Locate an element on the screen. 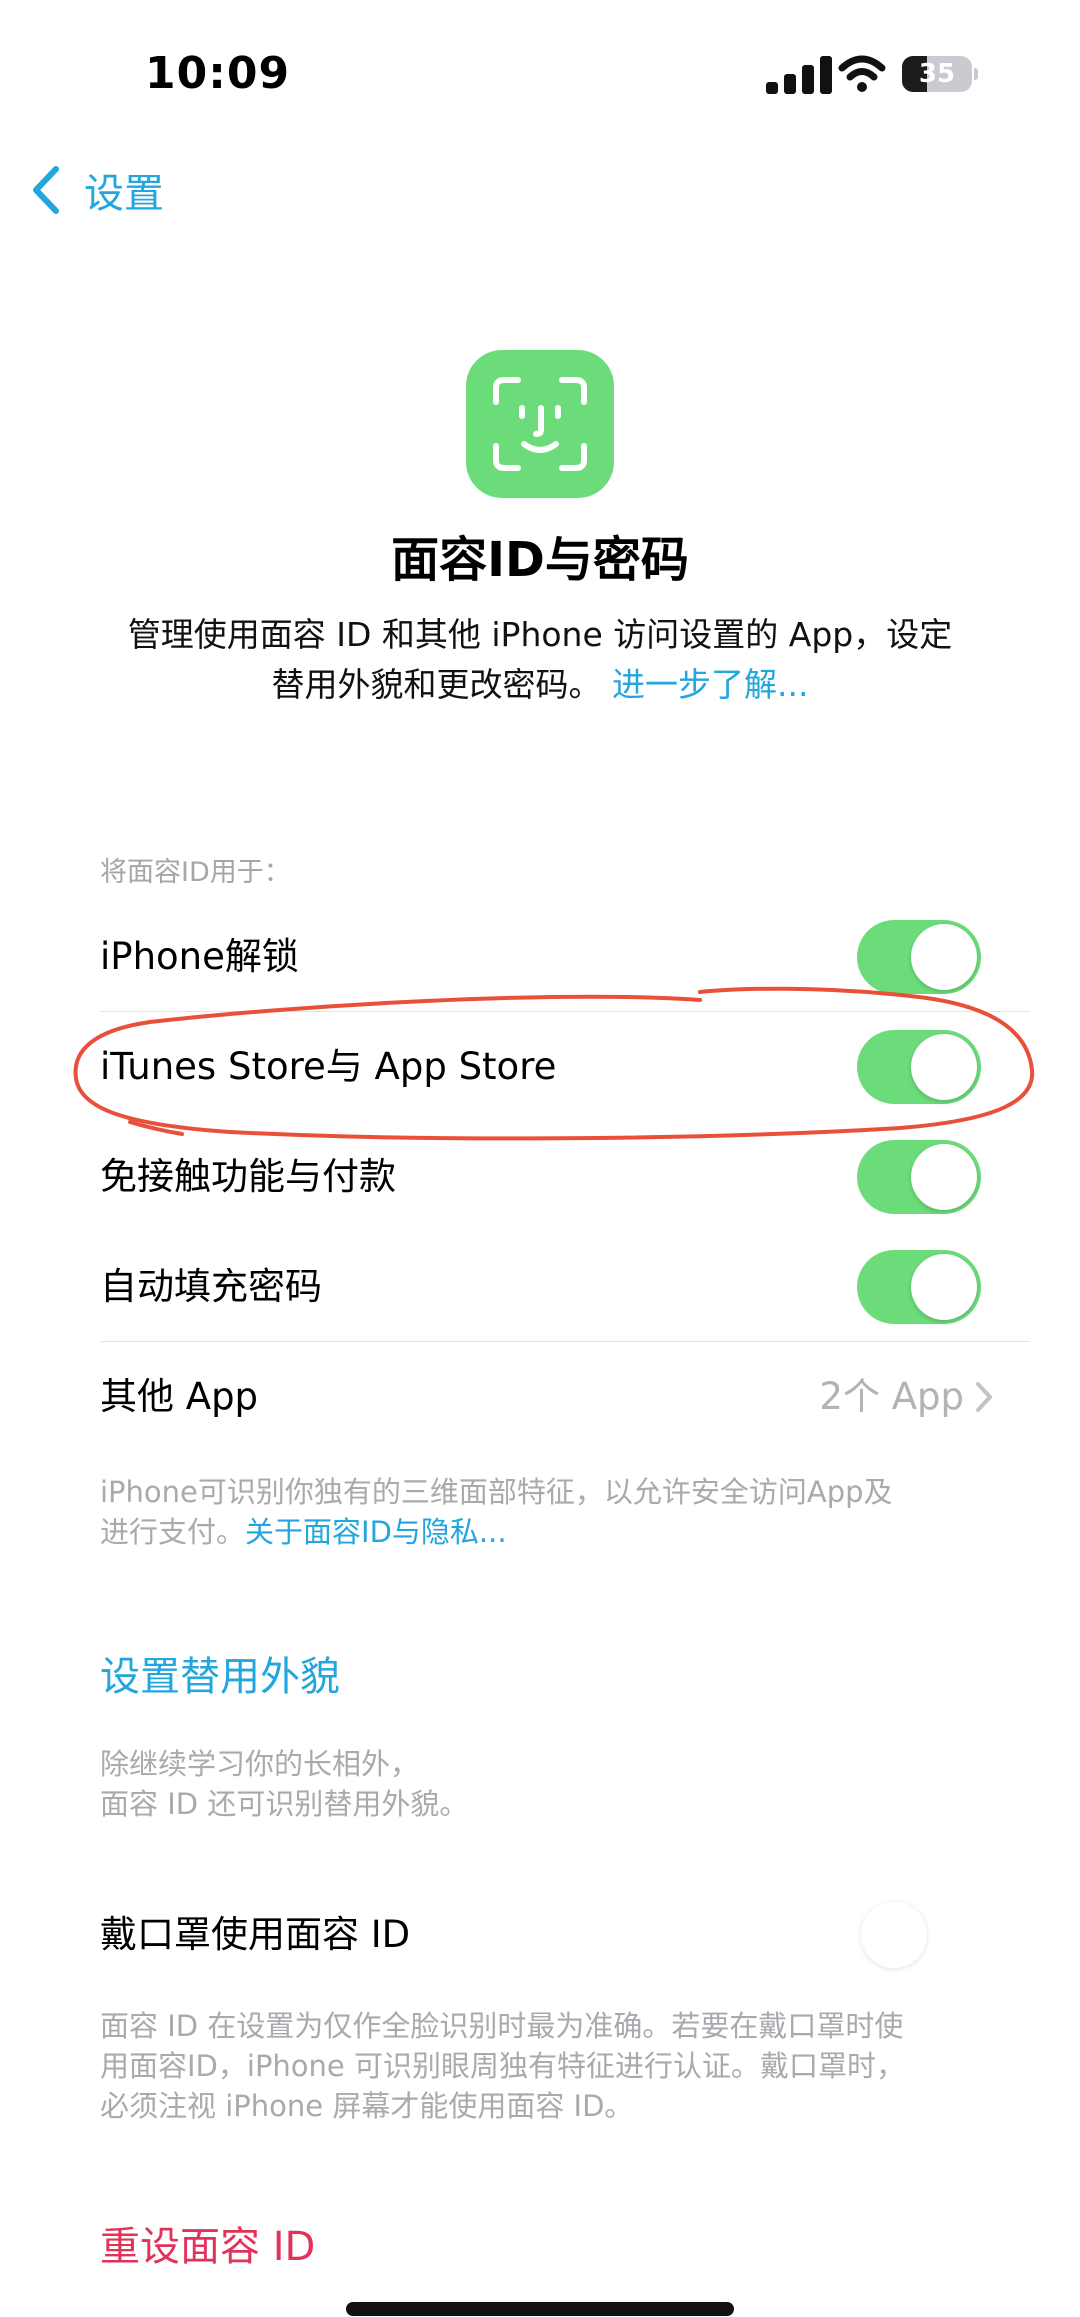 The height and width of the screenshot is (2317, 1080). page-description-line1: 管理使用面容 ID 和其他 iPhone 访问设置的 App，设定 is located at coordinates (540, 634).